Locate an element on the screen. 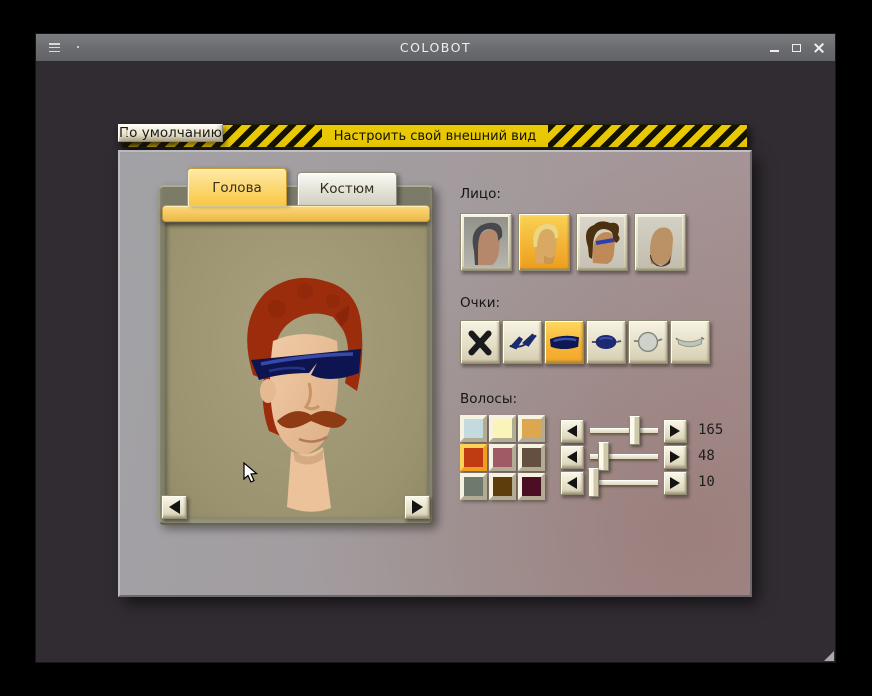  slider-row-blue: 10 is located at coordinates (655, 482).